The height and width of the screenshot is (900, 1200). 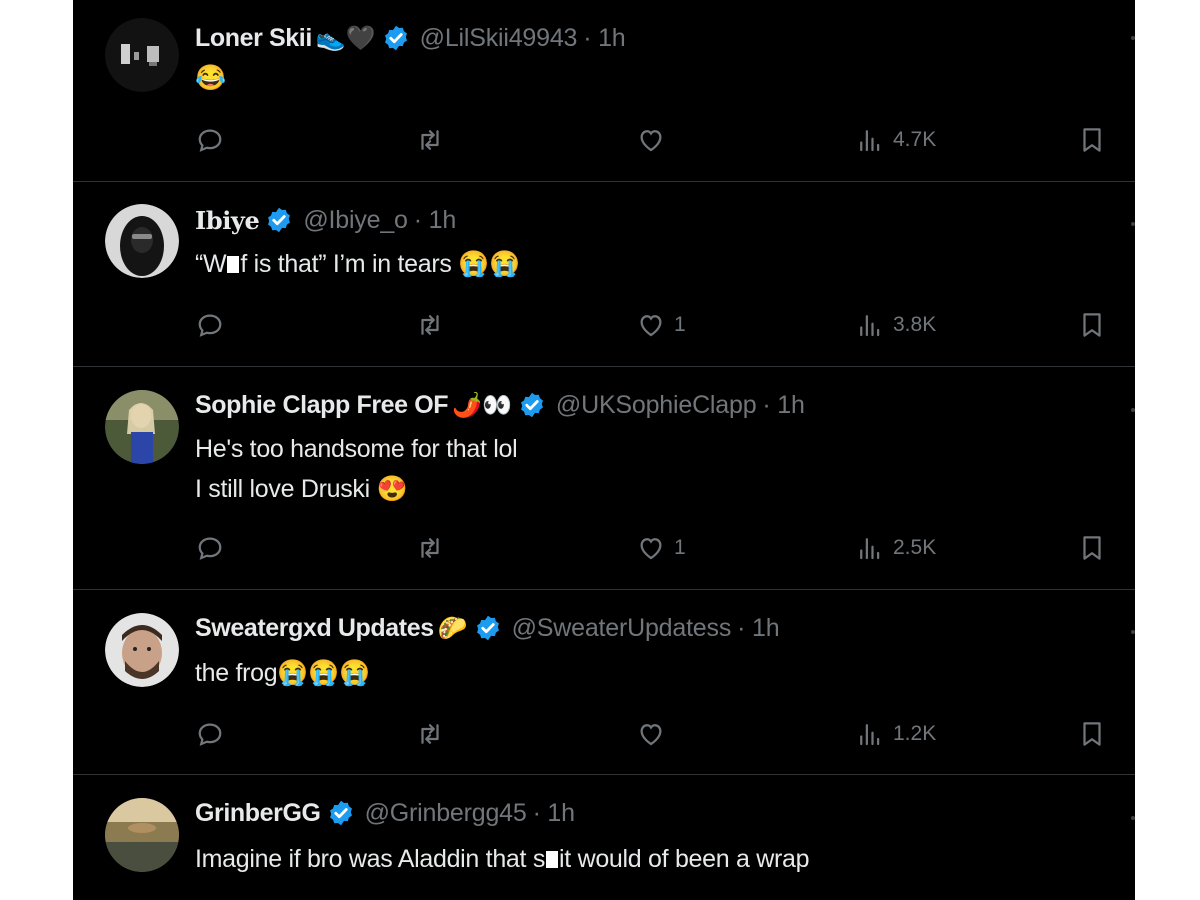 What do you see at coordinates (345, 38) in the screenshot?
I see `name-emoji: 👟🖤` at bounding box center [345, 38].